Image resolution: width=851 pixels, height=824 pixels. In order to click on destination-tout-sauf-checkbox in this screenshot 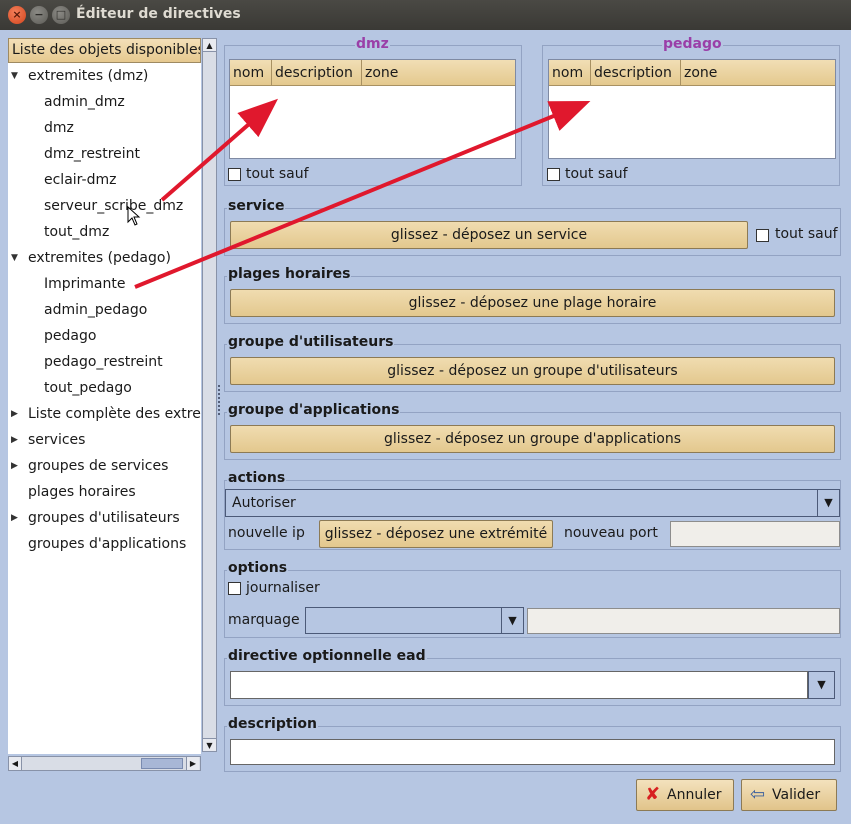, I will do `click(553, 174)`.